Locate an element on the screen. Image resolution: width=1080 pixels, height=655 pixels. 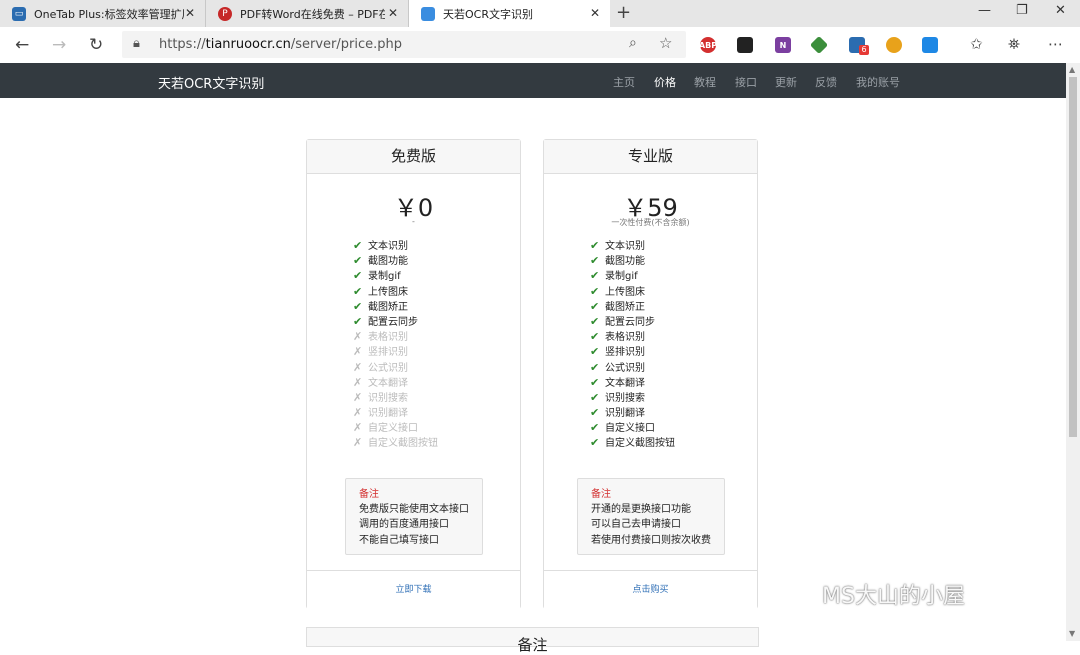
feature-item: ✗ 文本翻译 is located at coordinates (395, 382).